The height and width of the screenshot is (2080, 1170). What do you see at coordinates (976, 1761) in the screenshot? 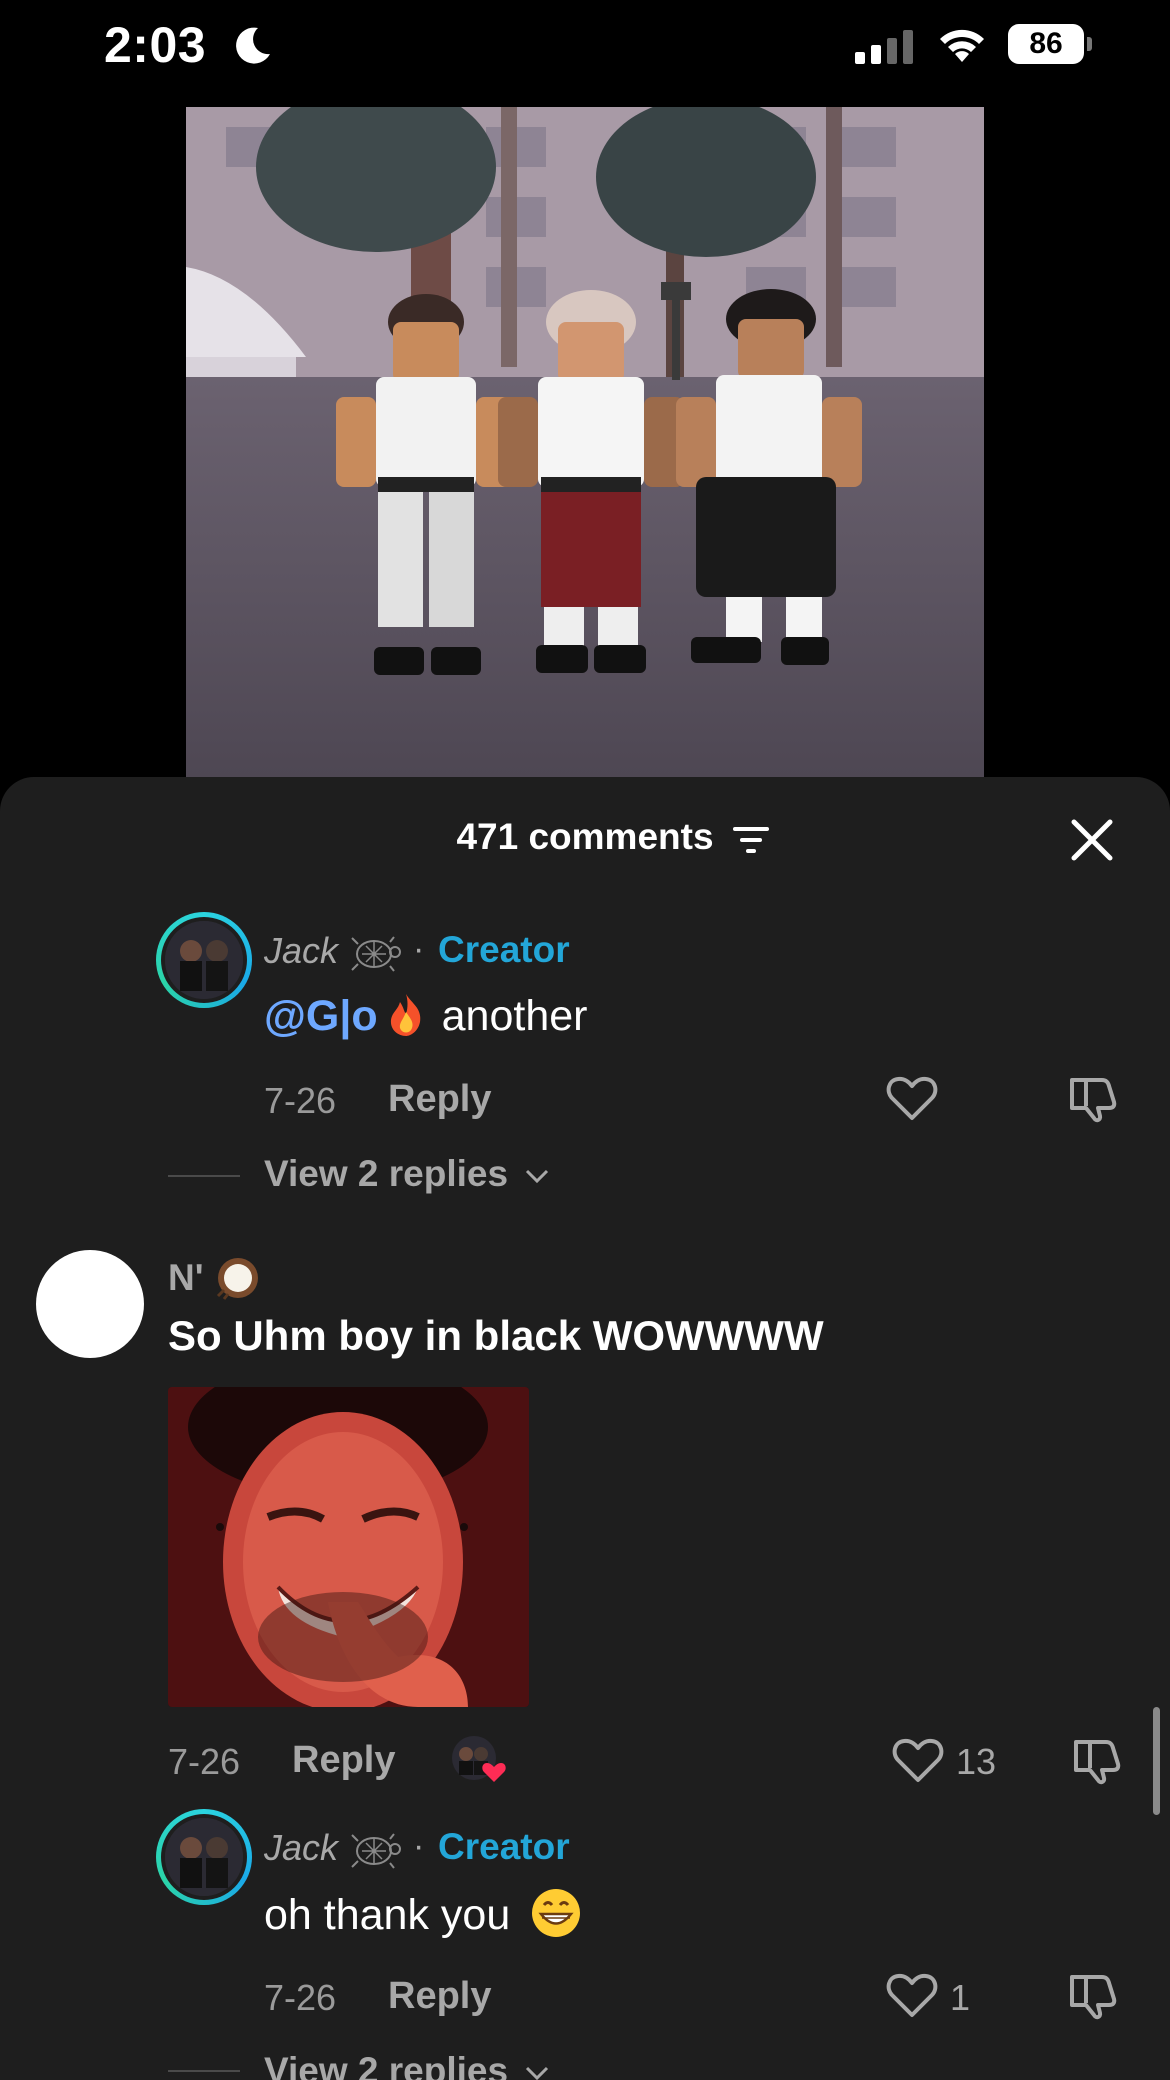
I see `like-count: 13` at bounding box center [976, 1761].